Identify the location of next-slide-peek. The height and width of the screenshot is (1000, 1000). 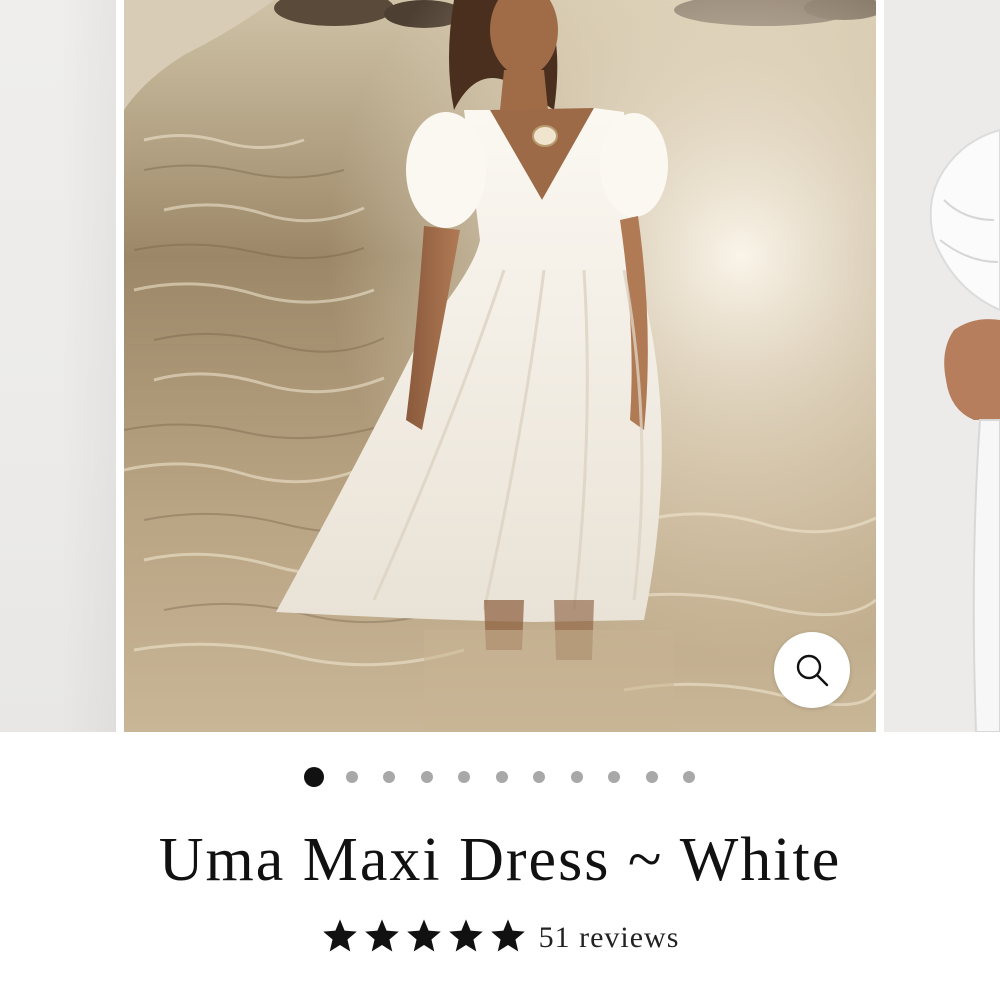
(942, 366).